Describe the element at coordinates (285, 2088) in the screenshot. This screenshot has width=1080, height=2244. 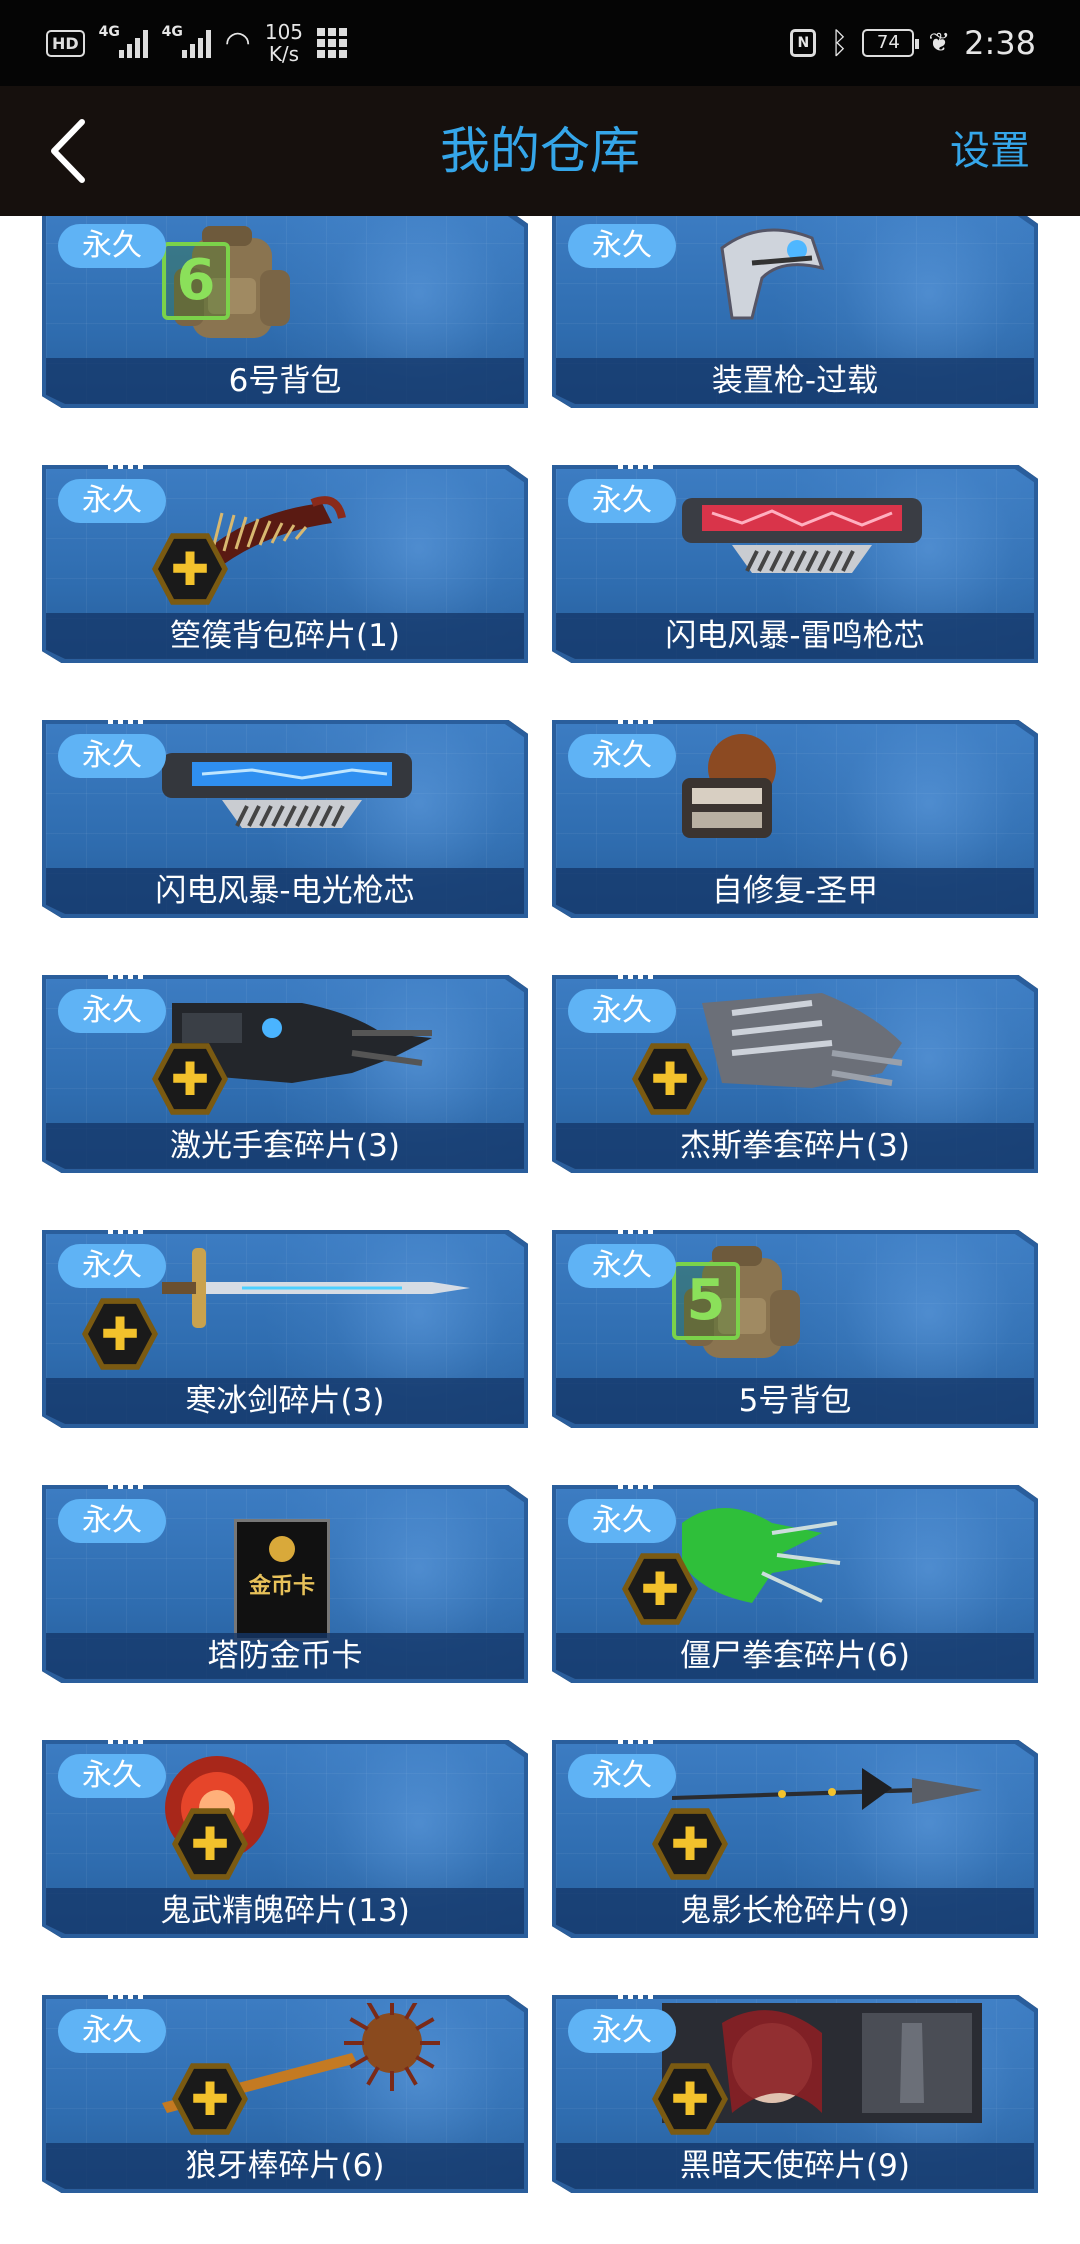
I see `item-card: 永久狼牙棒碎片(6)` at that location.